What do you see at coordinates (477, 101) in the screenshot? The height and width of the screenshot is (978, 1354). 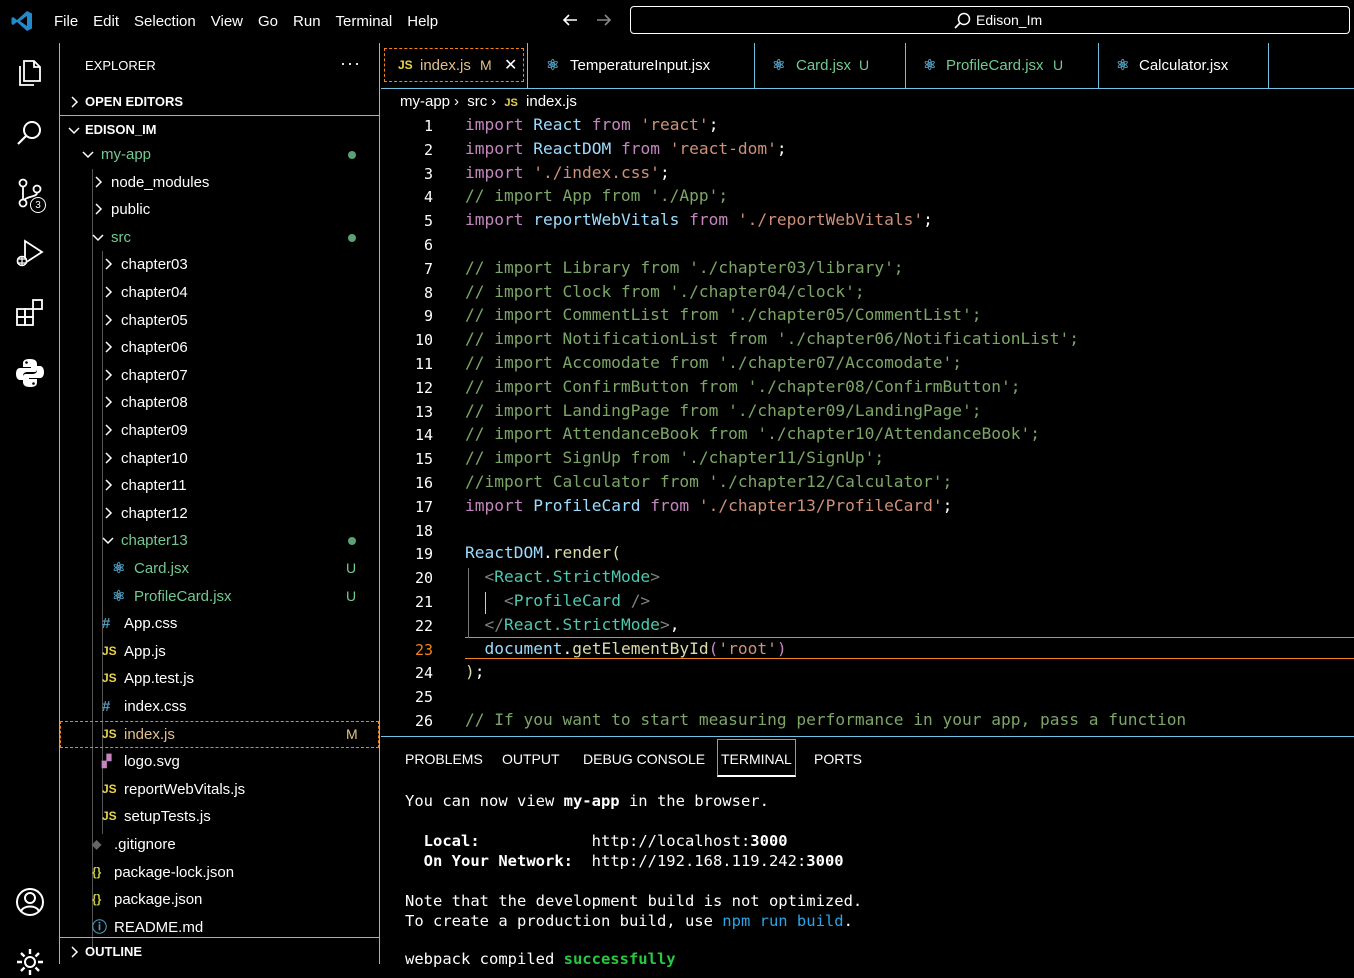 I see `breadcrumb-src: src` at bounding box center [477, 101].